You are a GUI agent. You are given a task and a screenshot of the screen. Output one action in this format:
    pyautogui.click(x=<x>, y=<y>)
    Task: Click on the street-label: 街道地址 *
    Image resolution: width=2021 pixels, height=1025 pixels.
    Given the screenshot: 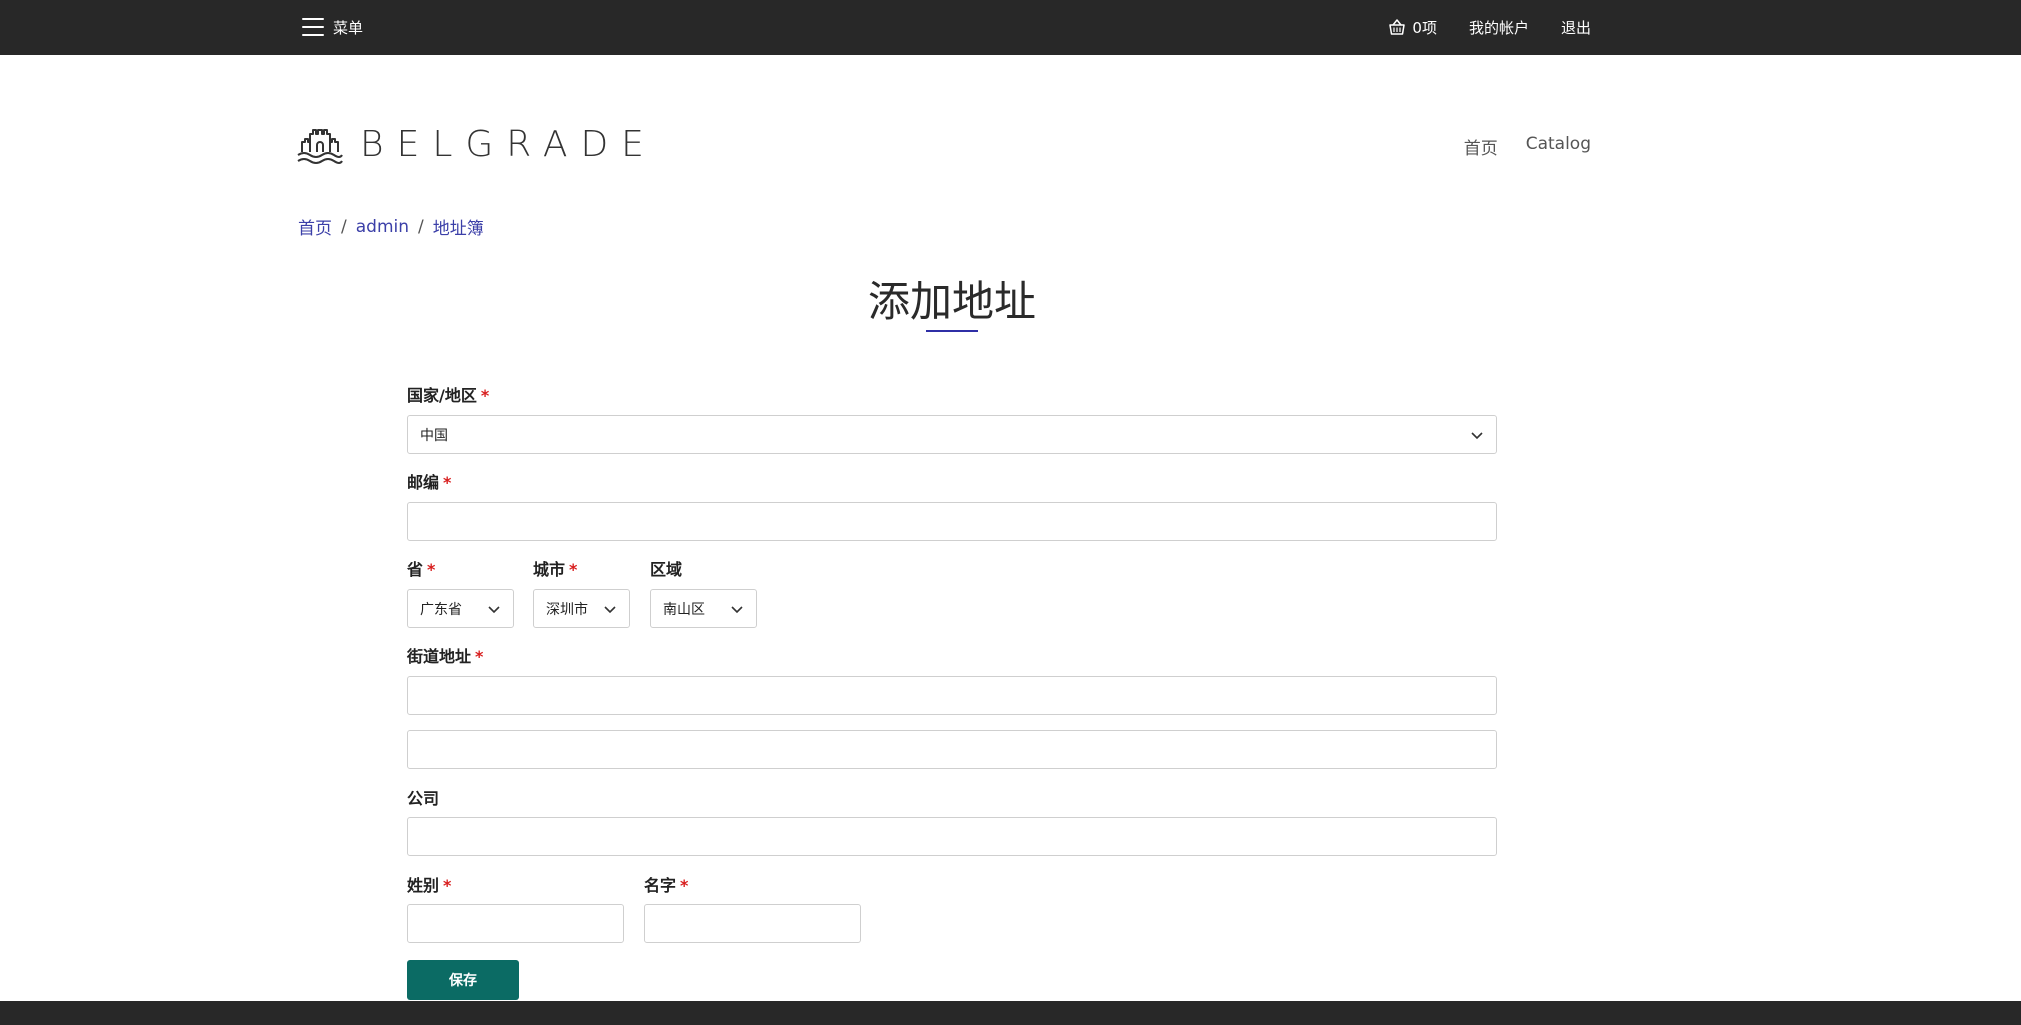 What is the action you would take?
    pyautogui.click(x=445, y=656)
    